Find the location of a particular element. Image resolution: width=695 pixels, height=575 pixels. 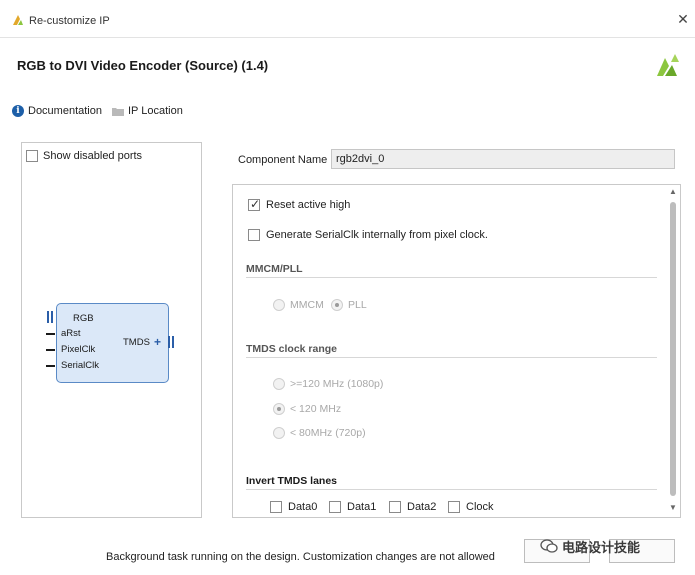

lane-data1-checkbox is located at coordinates (335, 507).